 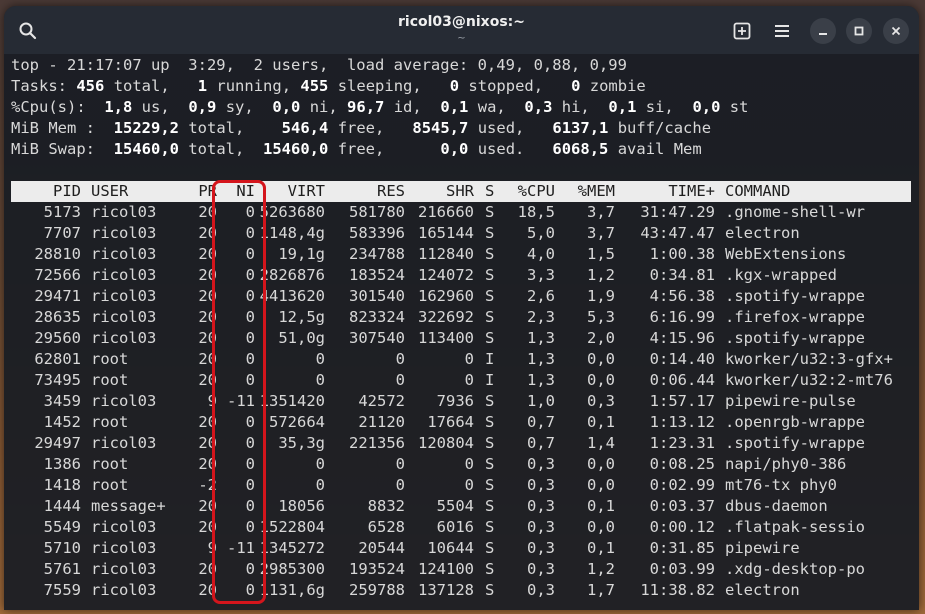 I want to click on cell-res: 8832, so click(x=386, y=506).